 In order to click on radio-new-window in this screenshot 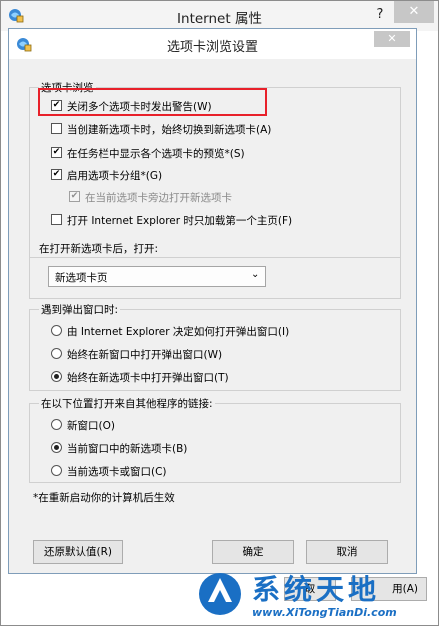, I will do `click(56, 353)`.